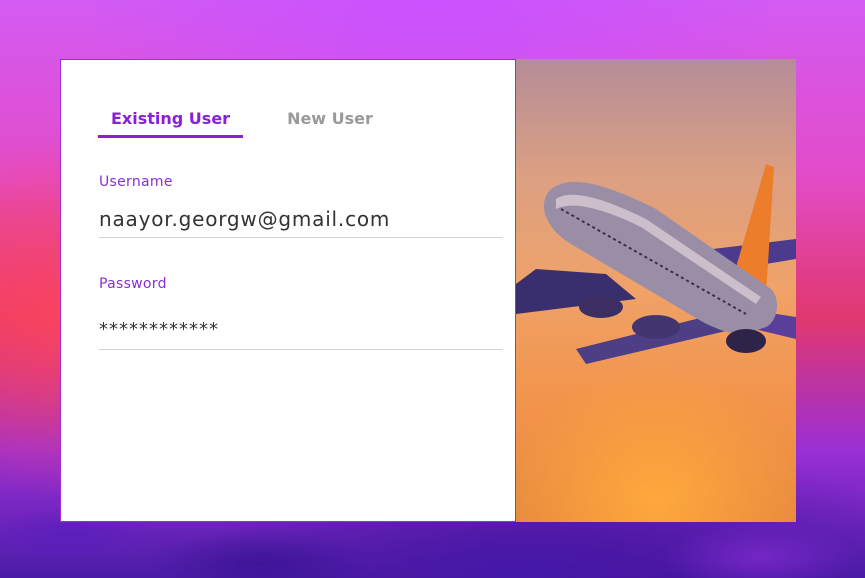 Image resolution: width=865 pixels, height=578 pixels. What do you see at coordinates (136, 182) in the screenshot?
I see `username-label: Username` at bounding box center [136, 182].